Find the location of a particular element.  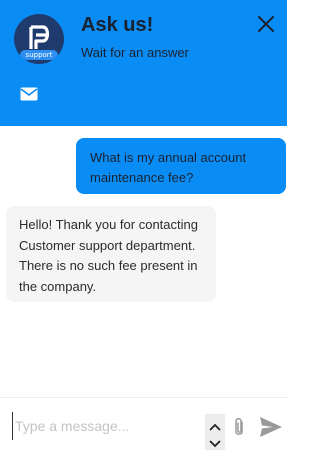

send-button is located at coordinates (271, 427).